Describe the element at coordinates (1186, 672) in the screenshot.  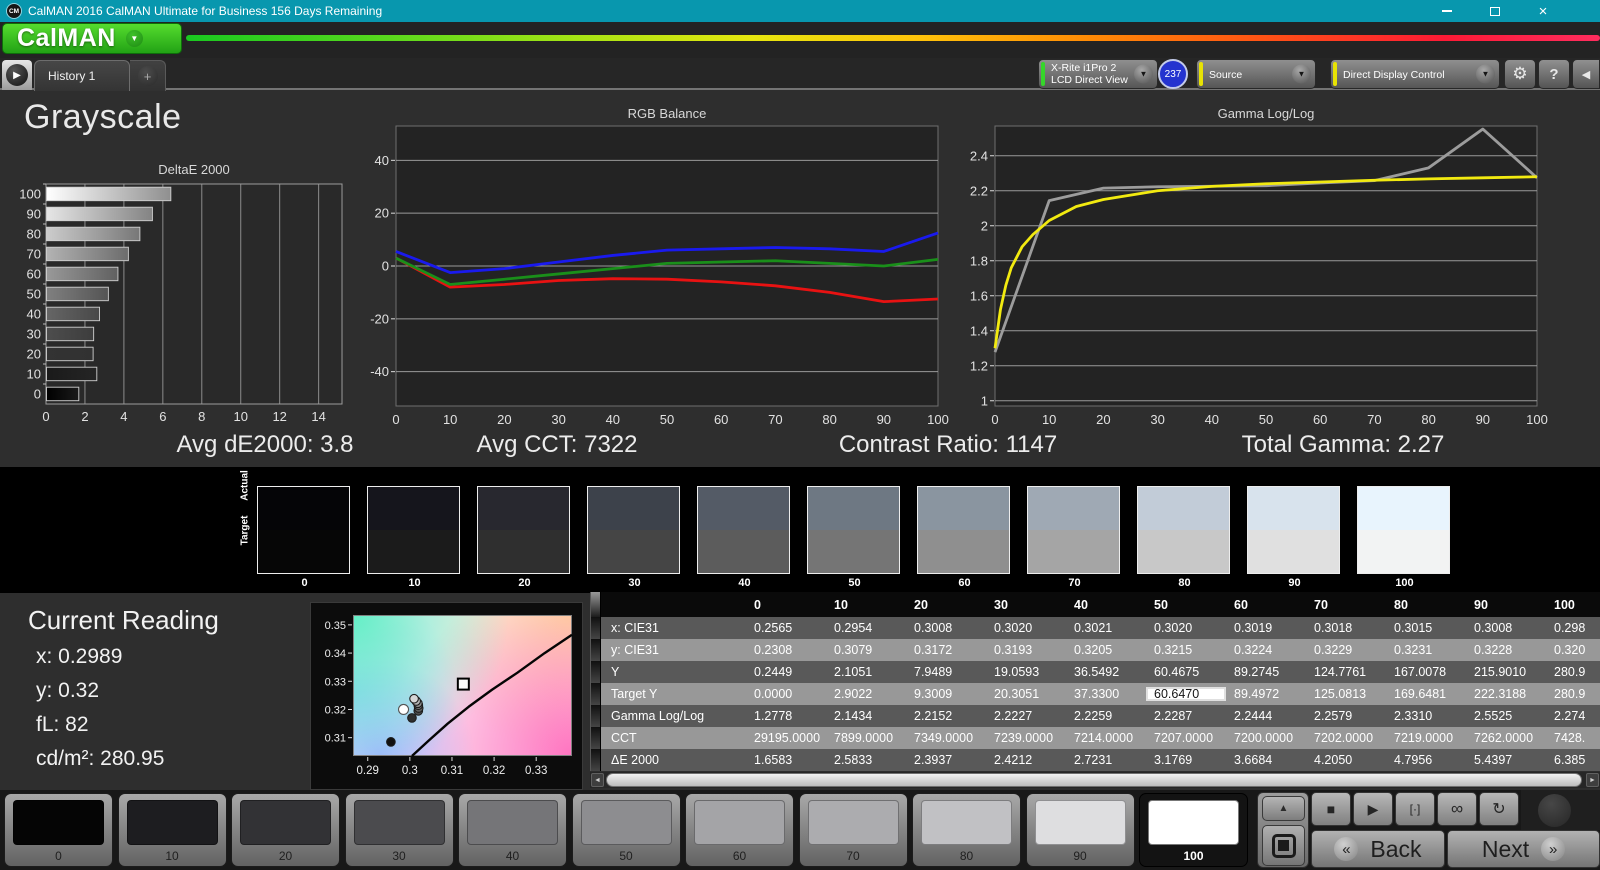
I see `table-cell: 60.4675` at that location.